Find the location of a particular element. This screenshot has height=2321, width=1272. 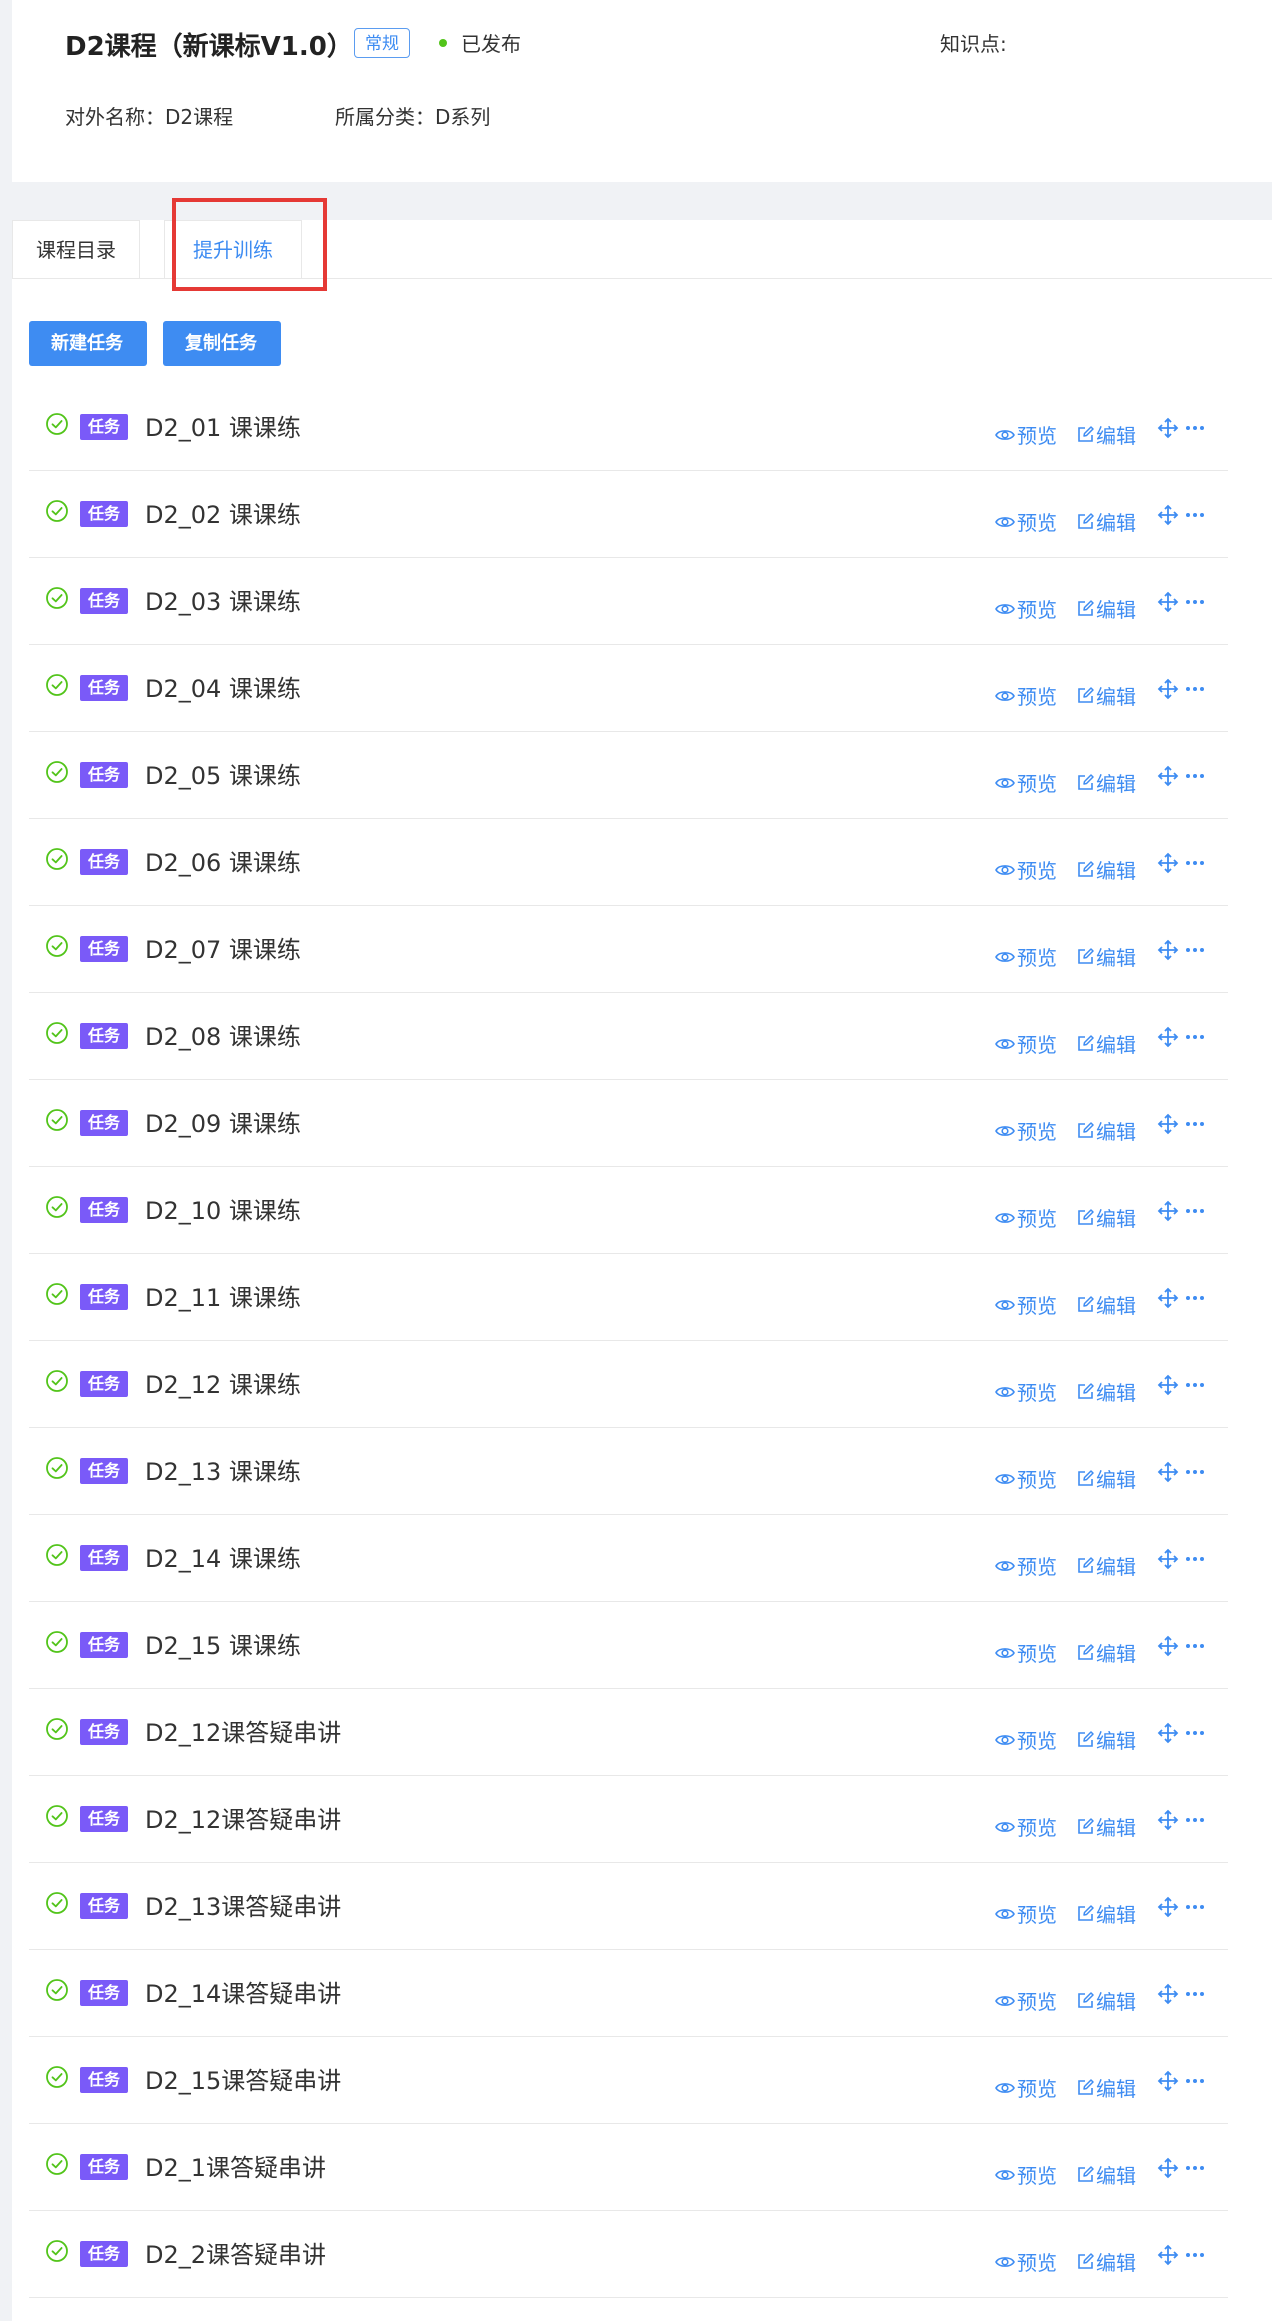

task-row: 任务 D2_04 课课练 预览 编辑 is located at coordinates (628, 688).